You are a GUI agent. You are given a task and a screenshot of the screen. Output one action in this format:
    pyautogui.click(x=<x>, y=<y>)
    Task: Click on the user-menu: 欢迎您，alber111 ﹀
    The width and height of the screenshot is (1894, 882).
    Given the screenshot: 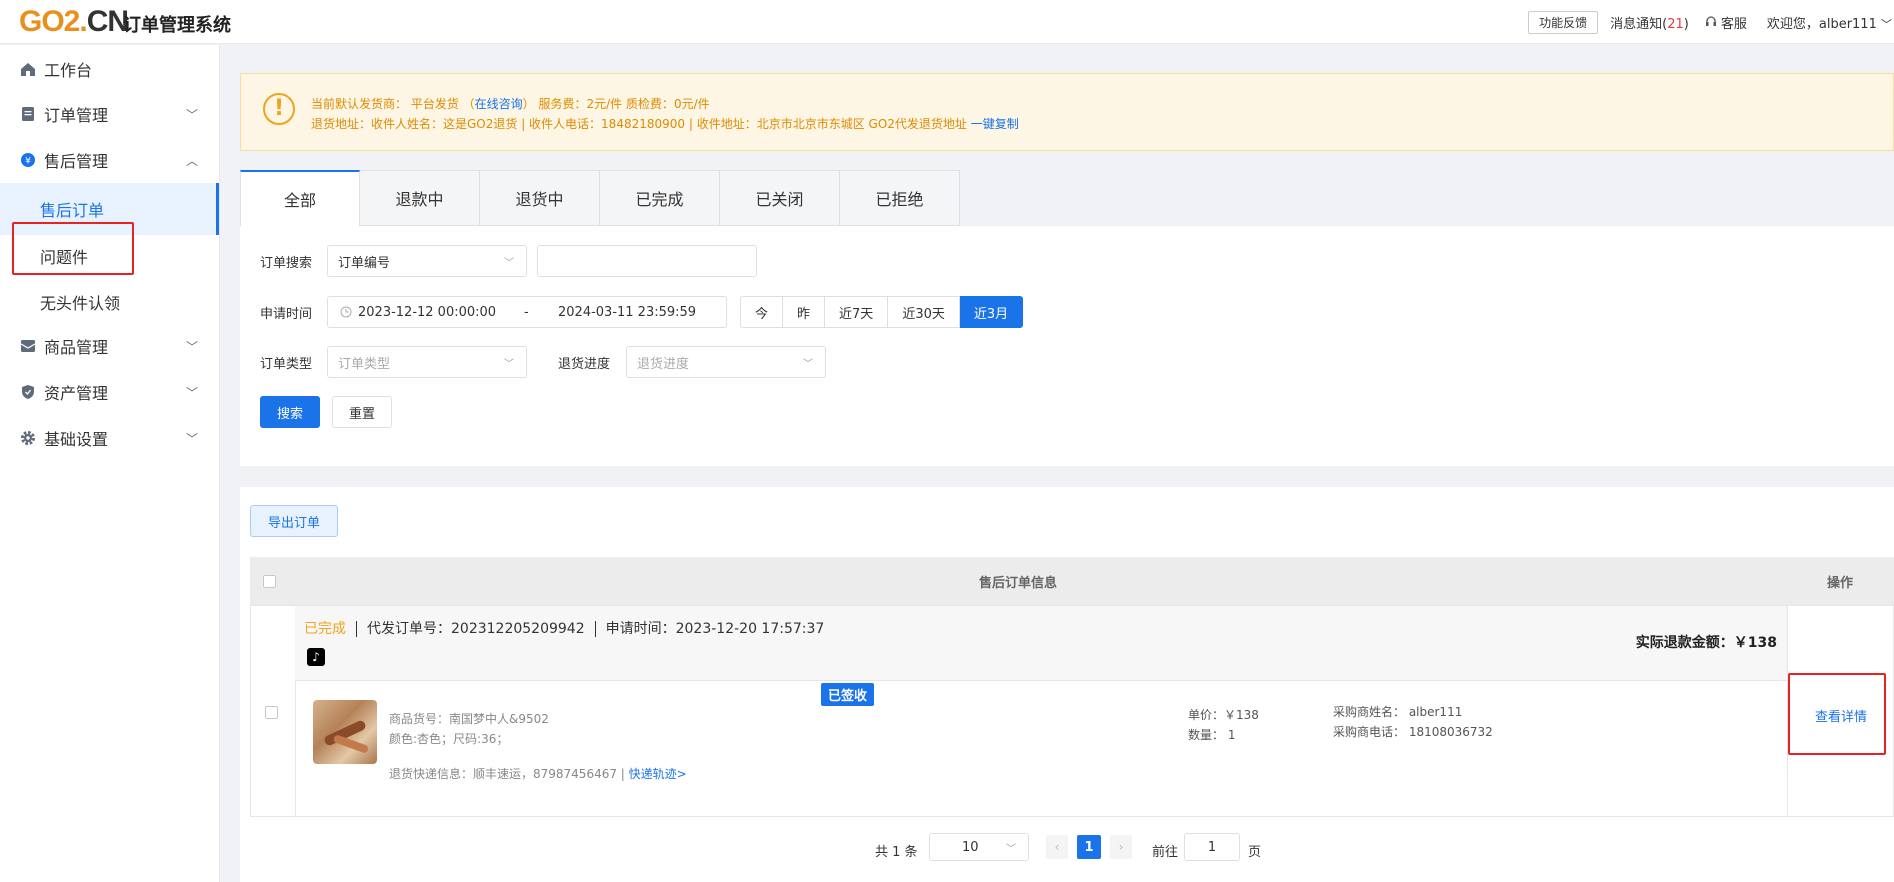 What is the action you would take?
    pyautogui.click(x=1829, y=22)
    